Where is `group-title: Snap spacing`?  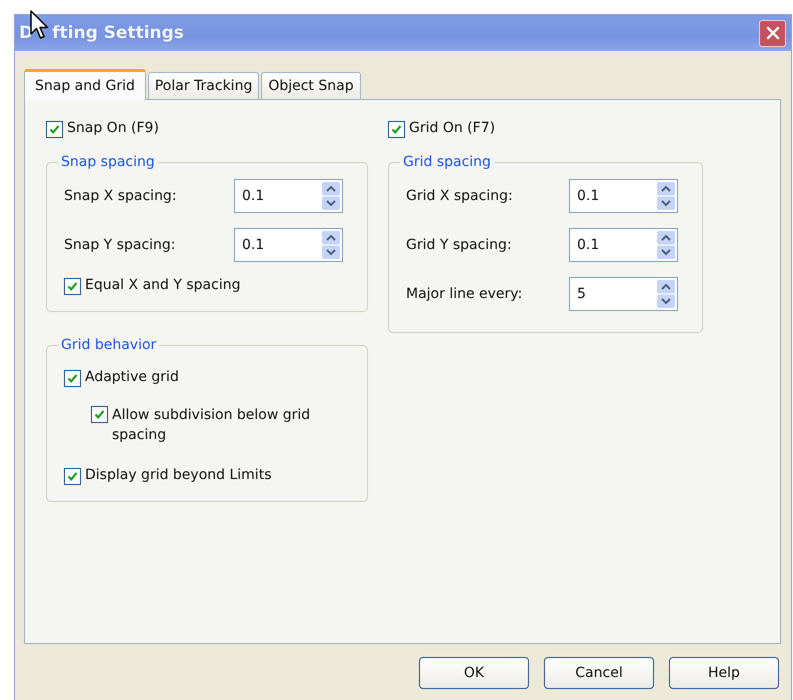 group-title: Snap spacing is located at coordinates (108, 162).